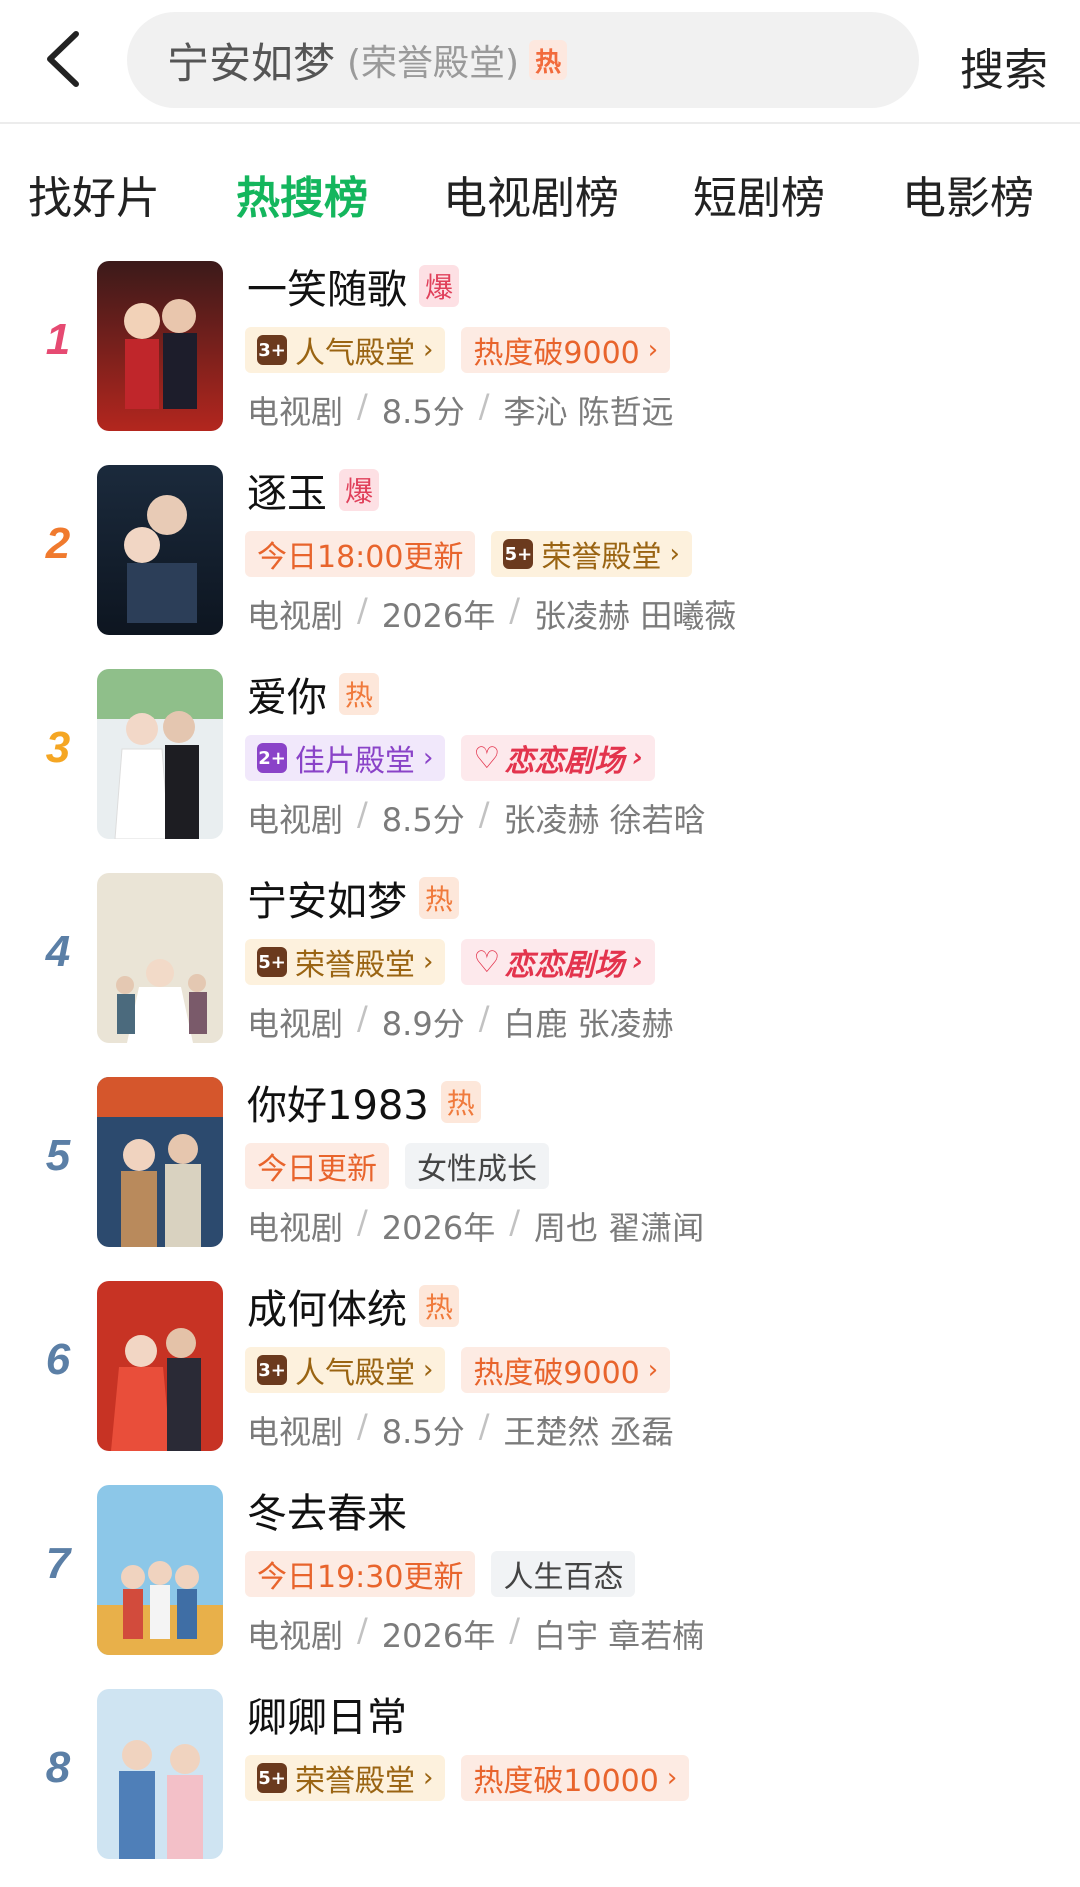 Image resolution: width=1080 pixels, height=1887 pixels. Describe the element at coordinates (619, 1636) in the screenshot. I see `meta-cast: 白宇 章若楠` at that location.